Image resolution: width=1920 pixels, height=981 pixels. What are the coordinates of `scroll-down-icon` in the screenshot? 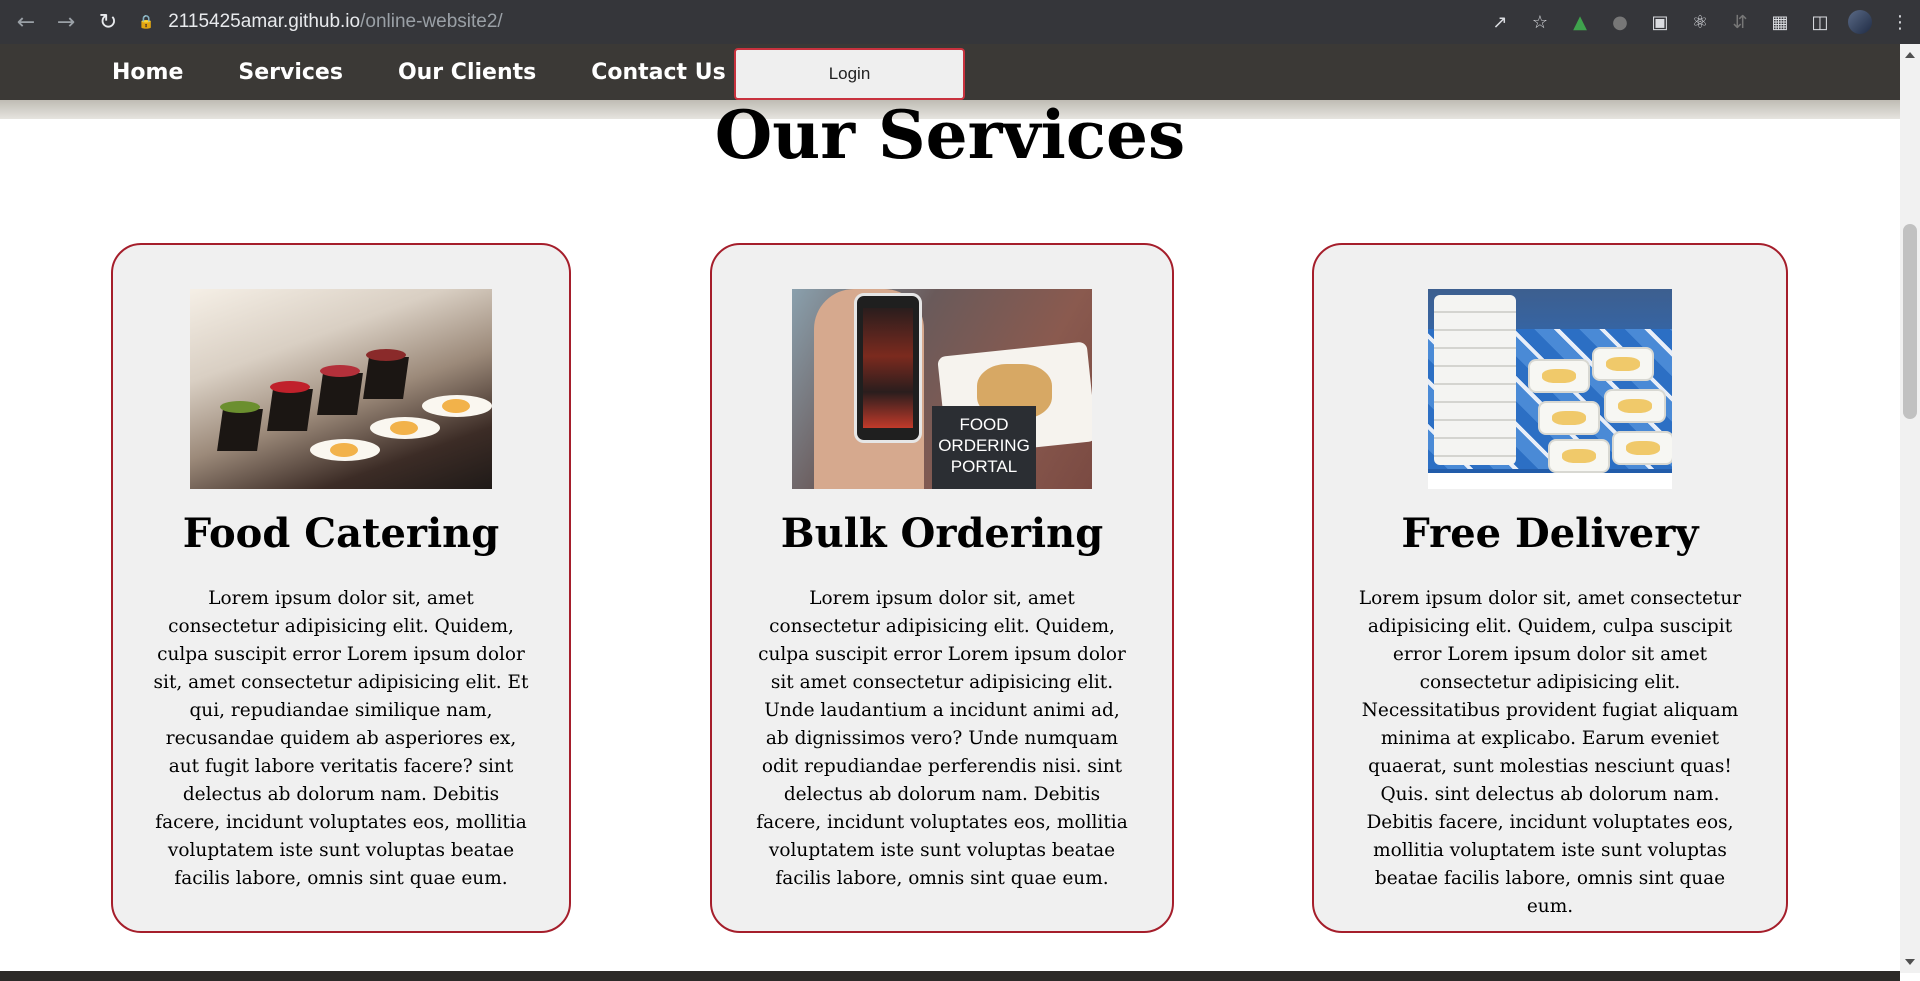 It's located at (1910, 962).